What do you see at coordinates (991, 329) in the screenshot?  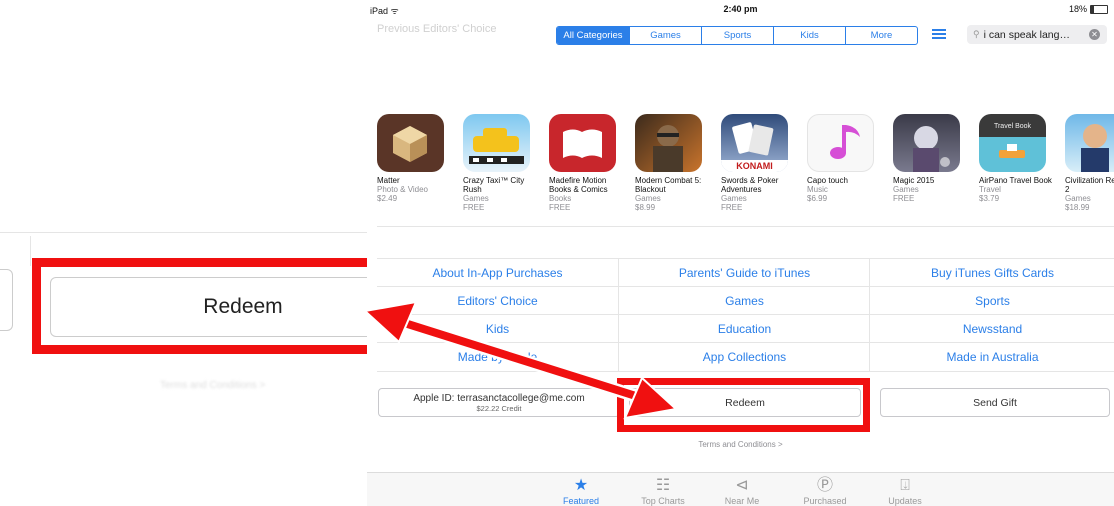 I see `link-newsstand: Newsstand` at bounding box center [991, 329].